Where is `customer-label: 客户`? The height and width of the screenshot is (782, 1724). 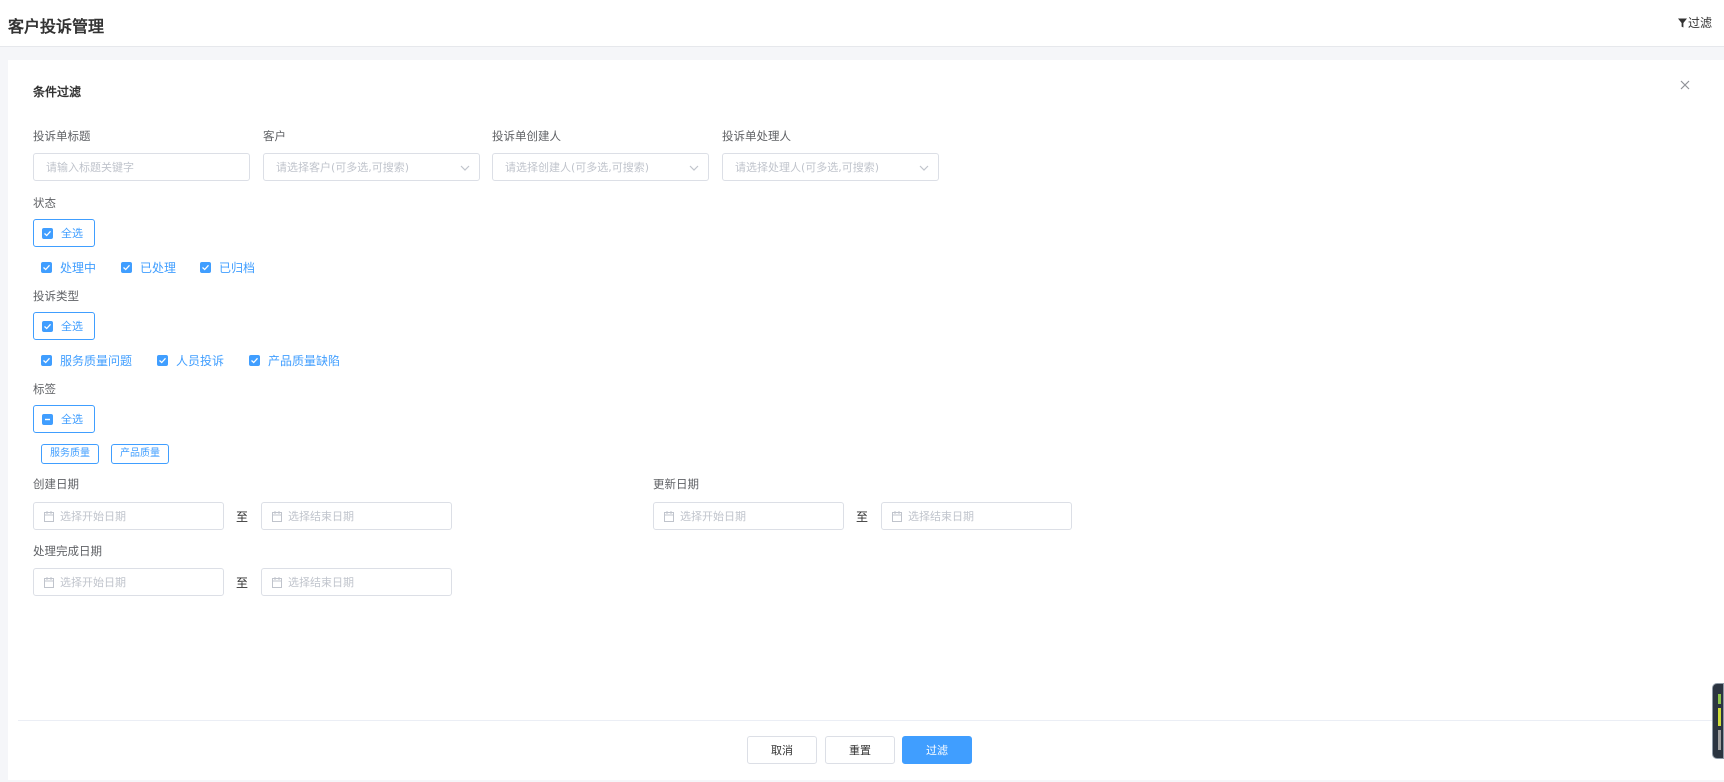
customer-label: 客户 is located at coordinates (274, 136).